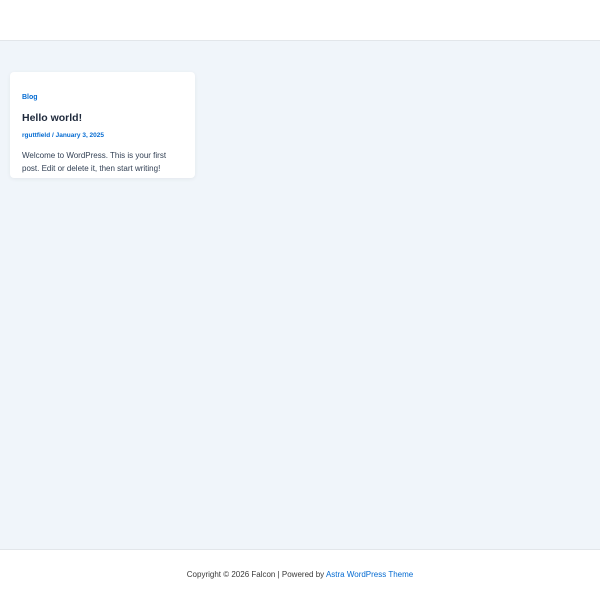 This screenshot has height=600, width=600. Describe the element at coordinates (102, 118) in the screenshot. I see `post-title-link: Hello world!` at that location.